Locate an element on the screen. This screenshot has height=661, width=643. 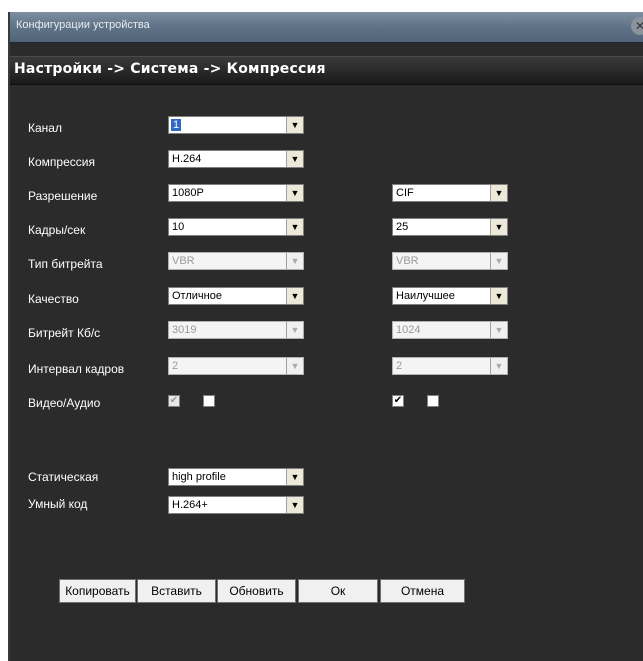
resolution-extra-select: CIF ▼ is located at coordinates (450, 193).